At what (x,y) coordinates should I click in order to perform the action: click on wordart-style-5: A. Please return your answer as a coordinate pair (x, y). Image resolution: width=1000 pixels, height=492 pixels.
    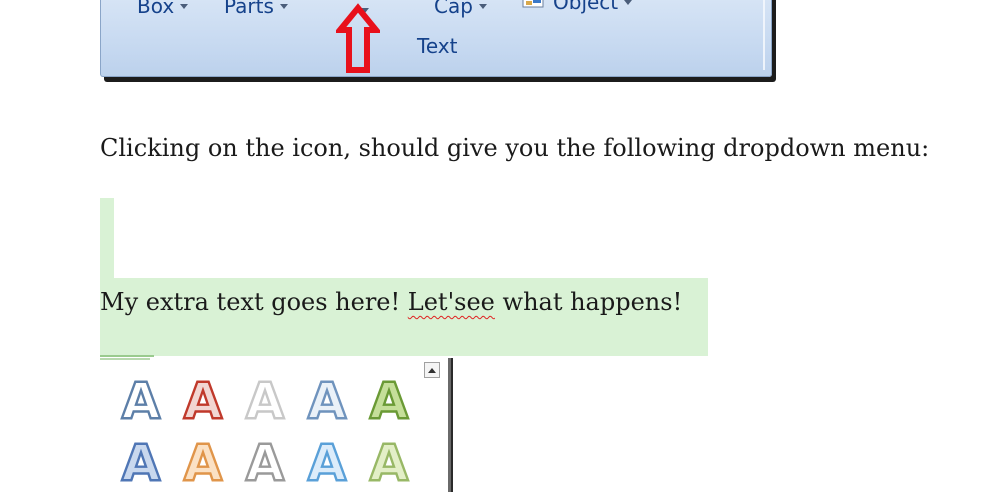
    Looking at the image, I should click on (389, 399).